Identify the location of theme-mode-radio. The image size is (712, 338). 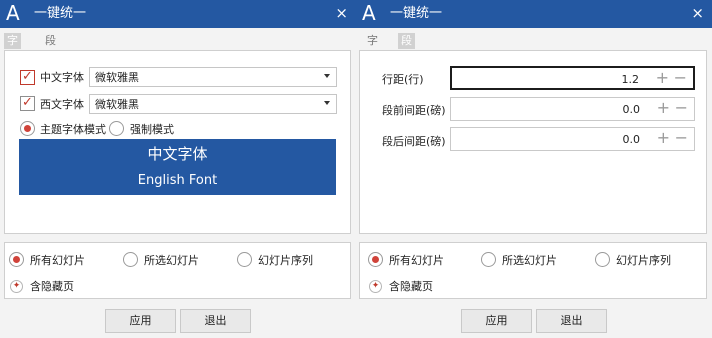
(27, 128).